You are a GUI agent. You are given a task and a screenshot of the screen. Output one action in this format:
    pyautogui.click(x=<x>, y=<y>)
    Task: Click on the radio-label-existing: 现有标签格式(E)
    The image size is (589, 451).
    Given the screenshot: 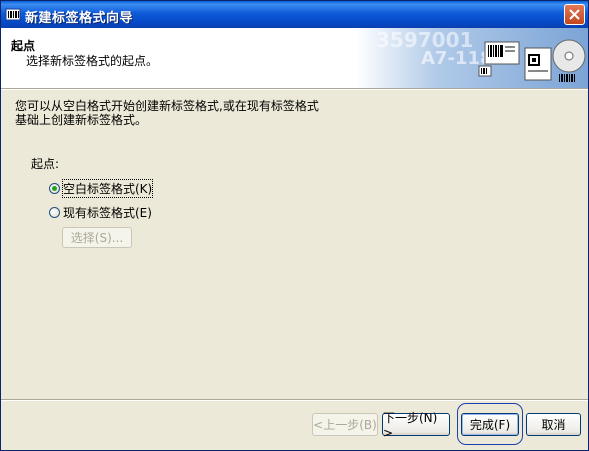 What is the action you would take?
    pyautogui.click(x=107, y=212)
    